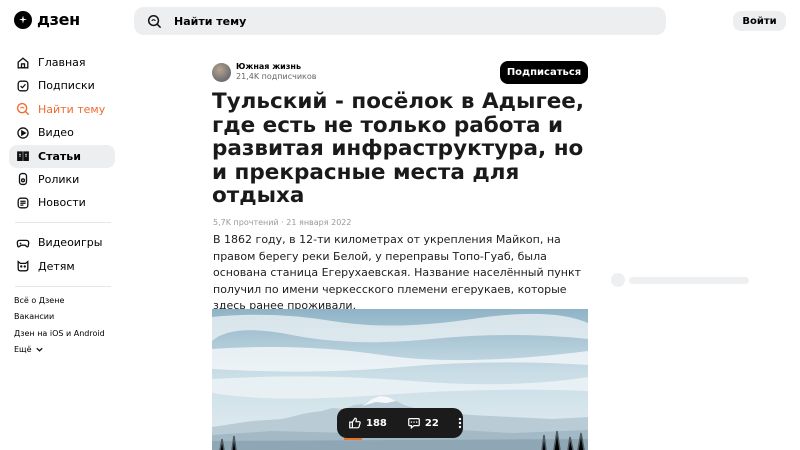  What do you see at coordinates (544, 72) in the screenshot?
I see `subscribe-button: Подписаться` at bounding box center [544, 72].